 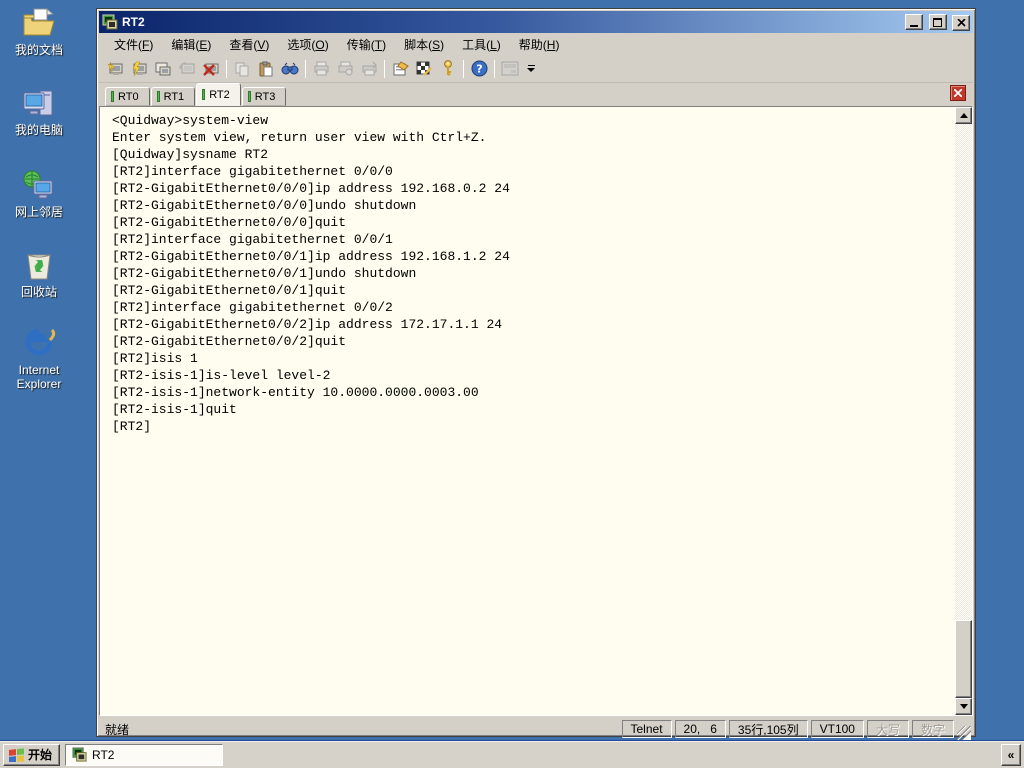 I want to click on vertical-scrollbar, so click(x=963, y=411).